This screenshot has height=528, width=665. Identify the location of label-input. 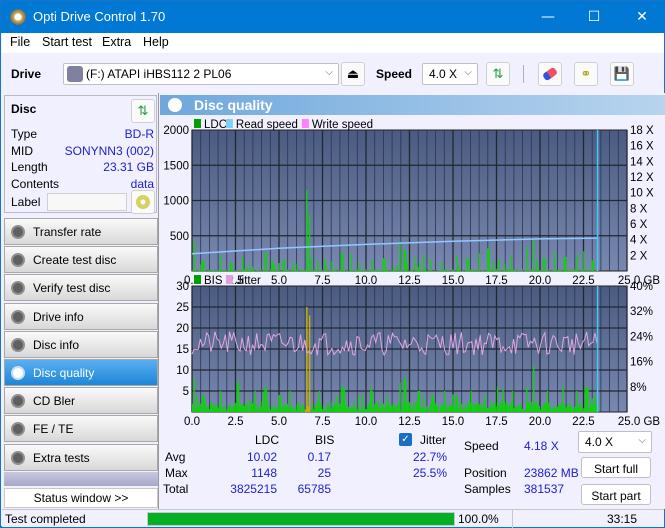
(87, 202).